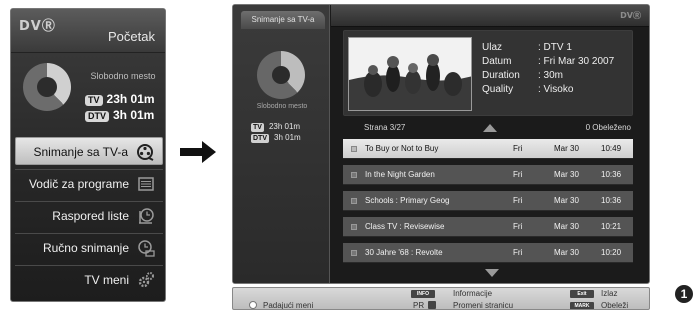  What do you see at coordinates (106, 280) in the screenshot?
I see `menu-item-label: TV meni` at bounding box center [106, 280].